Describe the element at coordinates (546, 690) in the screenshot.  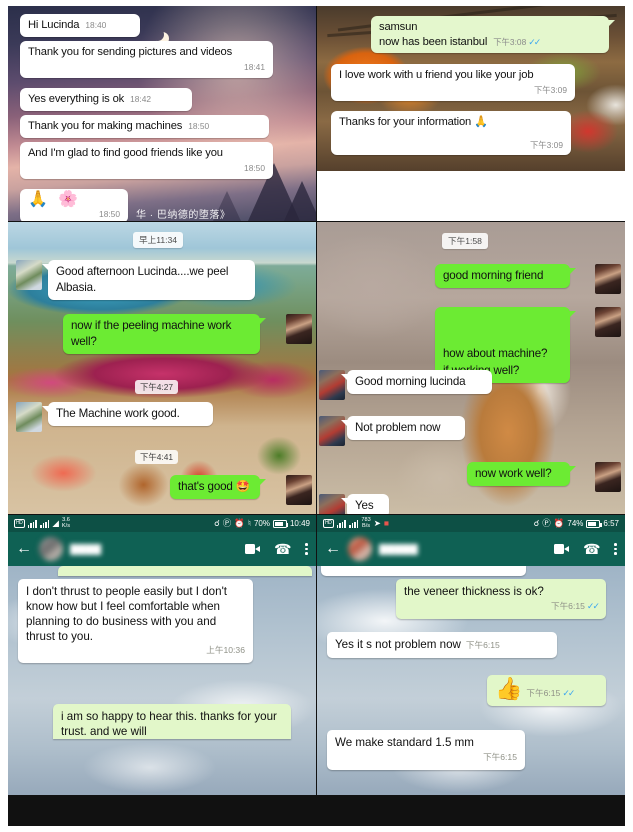
I see `message-bubble-emoji: 👍 下午6:15 ✓✓` at that location.